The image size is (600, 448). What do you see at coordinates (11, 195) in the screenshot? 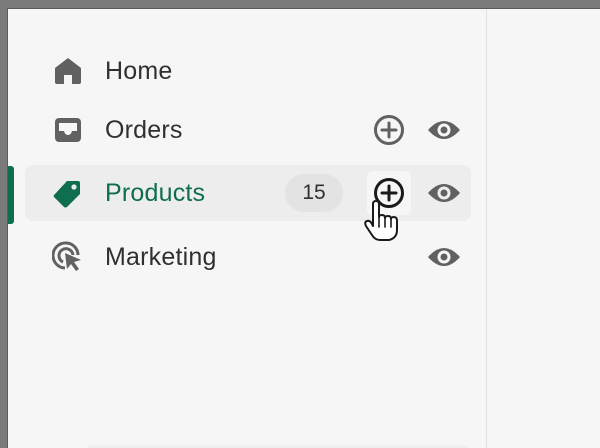
I see `selected-indicator` at bounding box center [11, 195].